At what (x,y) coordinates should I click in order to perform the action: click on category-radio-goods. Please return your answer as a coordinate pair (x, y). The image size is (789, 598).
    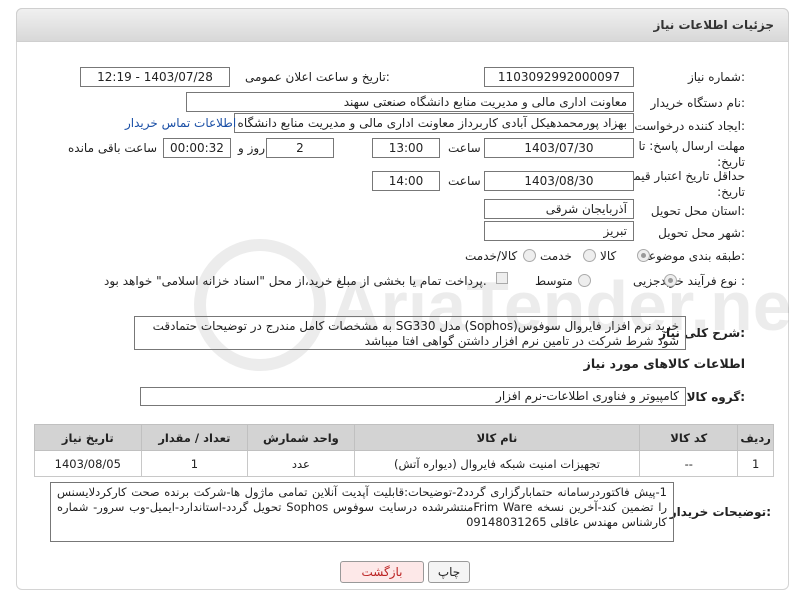
    Looking at the image, I should click on (643, 255).